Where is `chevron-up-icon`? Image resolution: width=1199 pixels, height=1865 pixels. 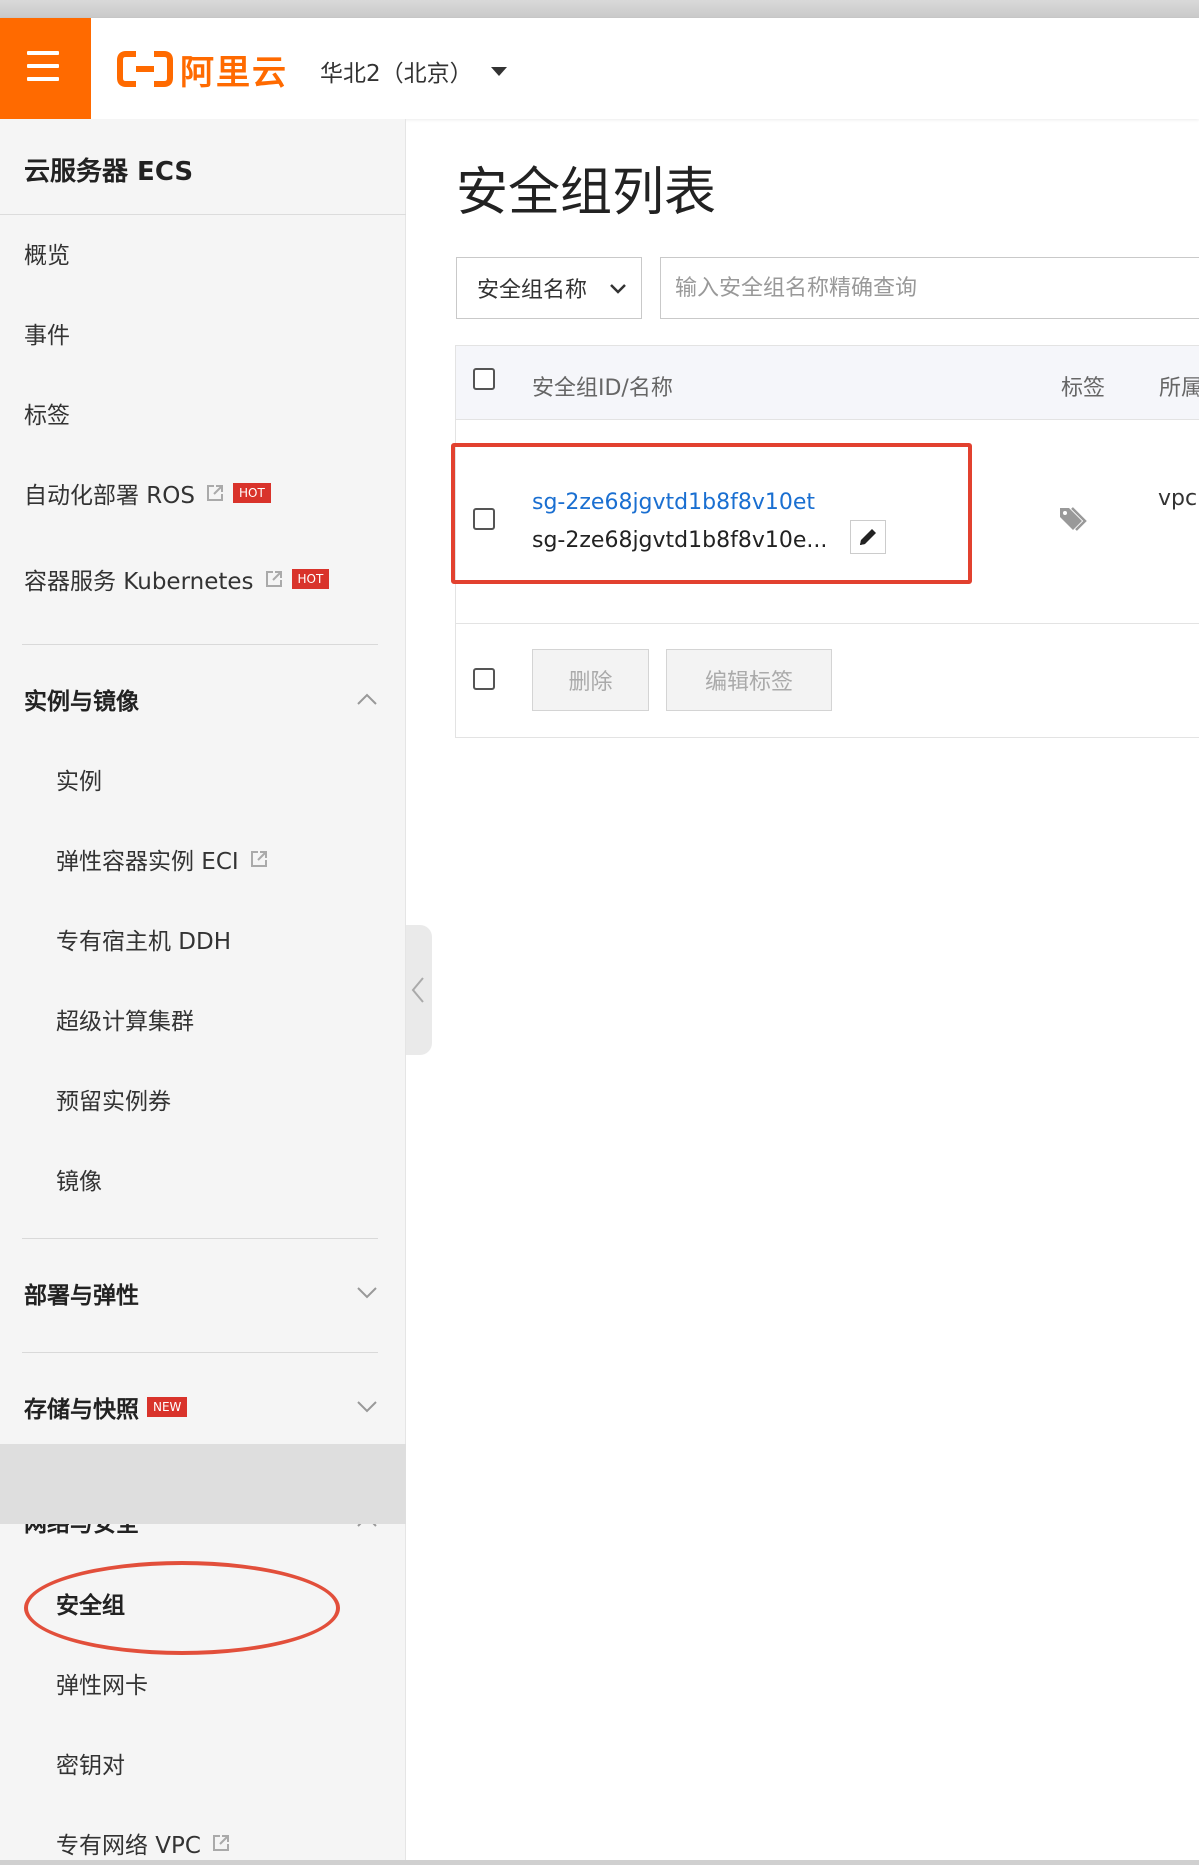 chevron-up-icon is located at coordinates (367, 699).